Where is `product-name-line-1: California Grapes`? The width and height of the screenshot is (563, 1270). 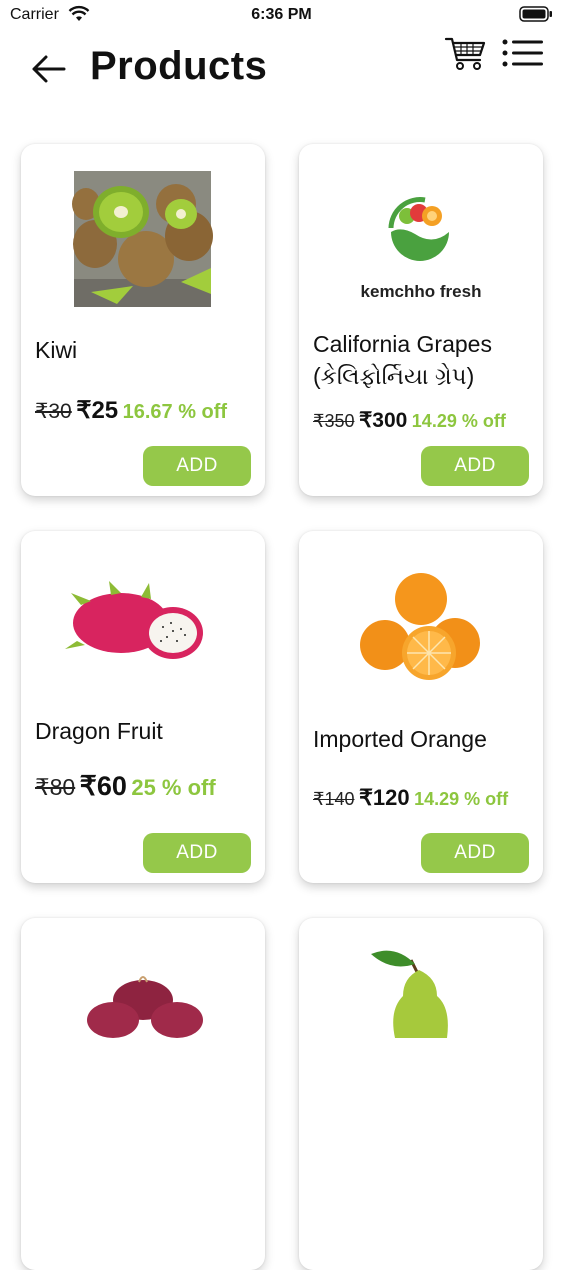 product-name-line-1: California Grapes is located at coordinates (402, 344).